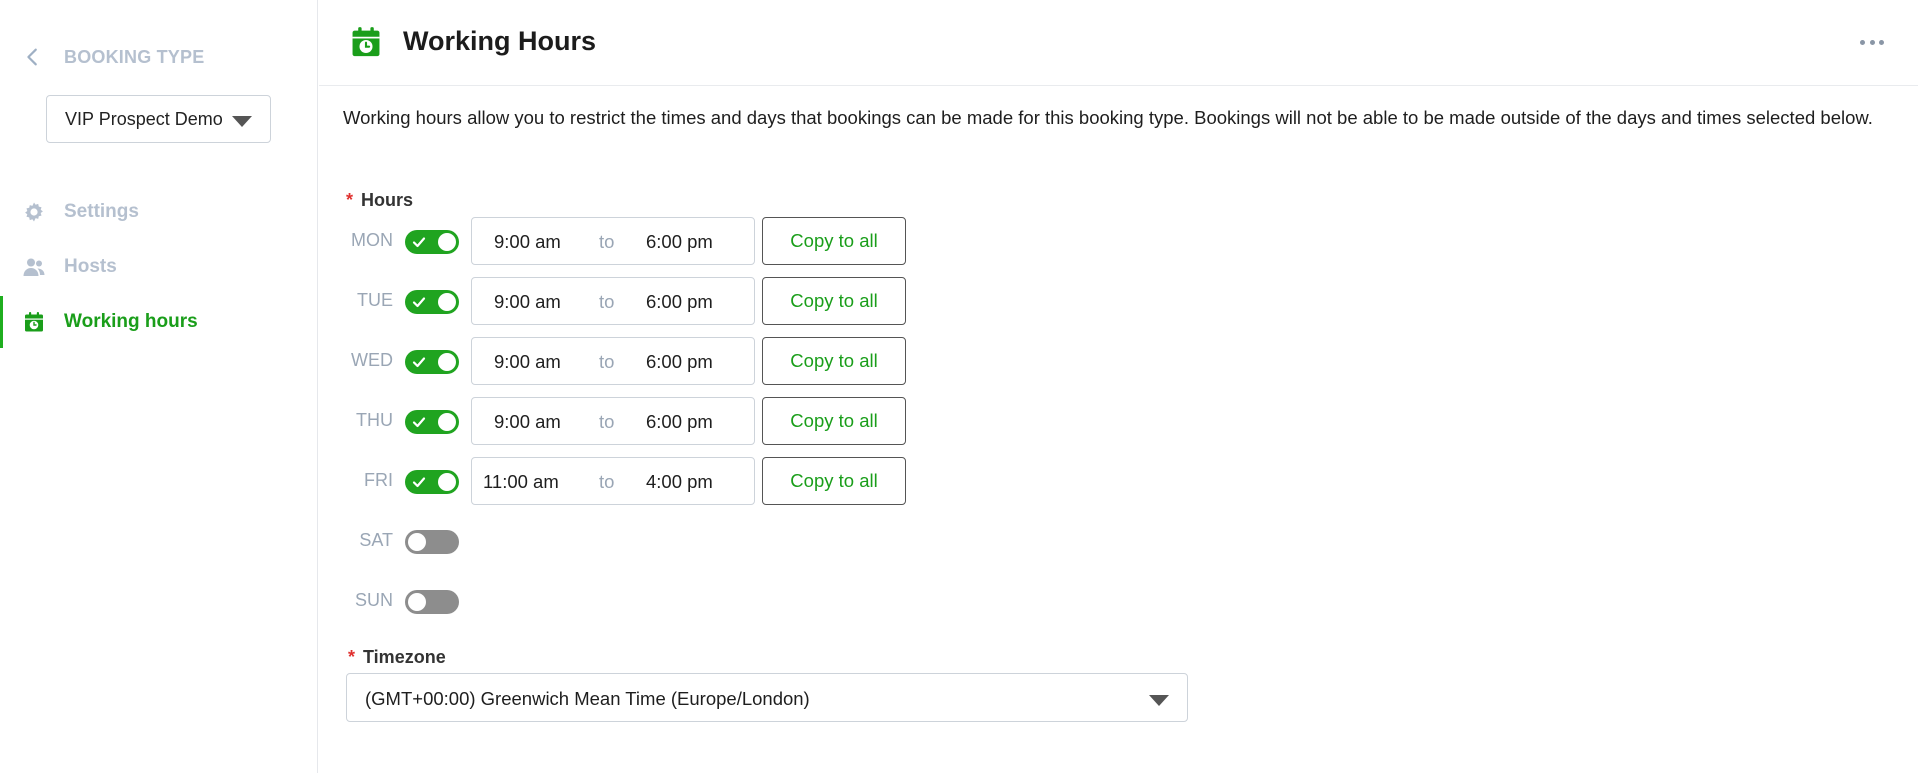 This screenshot has width=1918, height=773. What do you see at coordinates (159, 267) in the screenshot?
I see `sidebar-item-hosts: Hosts` at bounding box center [159, 267].